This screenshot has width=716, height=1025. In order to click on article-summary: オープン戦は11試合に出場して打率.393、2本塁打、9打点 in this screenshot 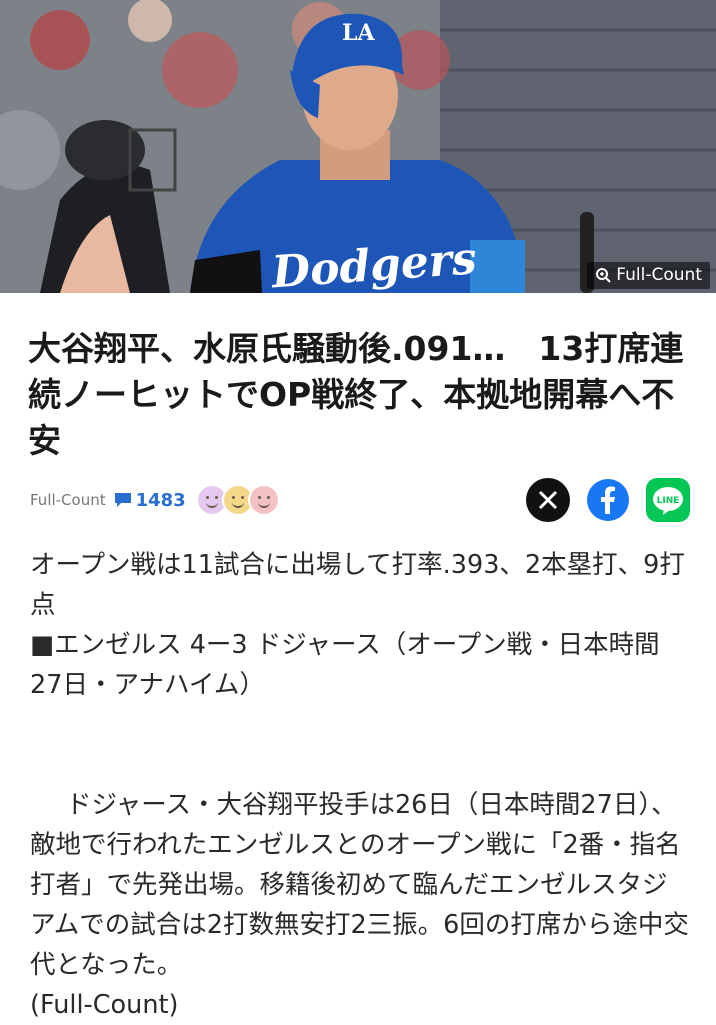, I will do `click(357, 585)`.